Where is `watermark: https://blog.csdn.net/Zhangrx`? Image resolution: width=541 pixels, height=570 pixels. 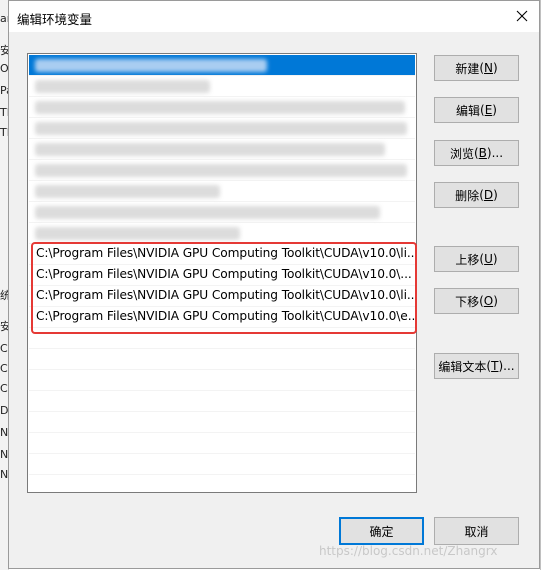
watermark: https://blog.csdn.net/Zhangrx is located at coordinates (408, 551).